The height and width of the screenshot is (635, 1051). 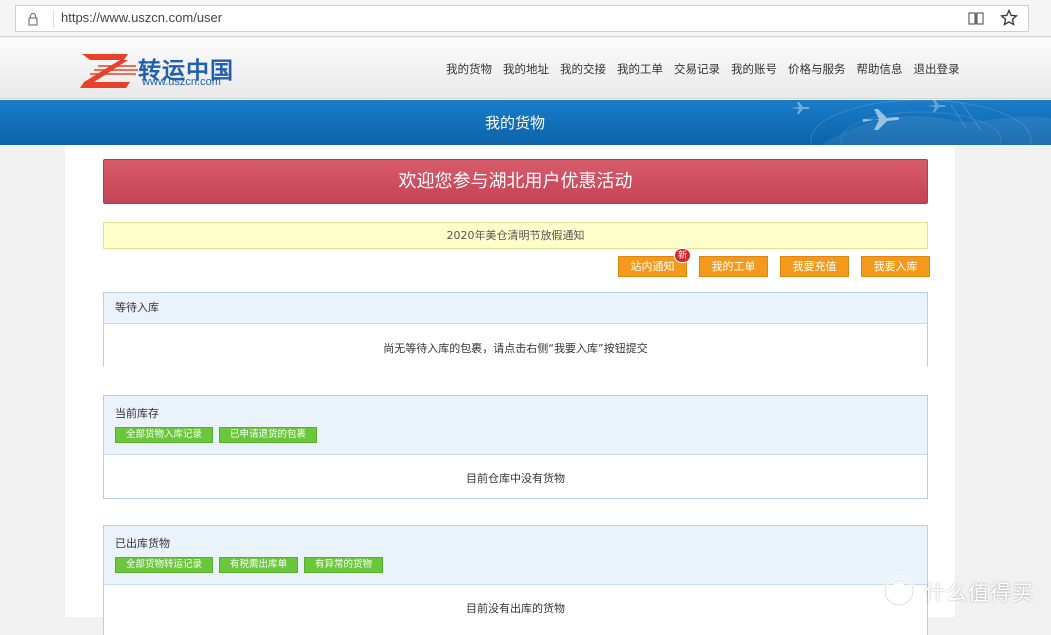 I want to click on holiday-notice: 2020年美仓清明节放假通知, so click(x=515, y=235).